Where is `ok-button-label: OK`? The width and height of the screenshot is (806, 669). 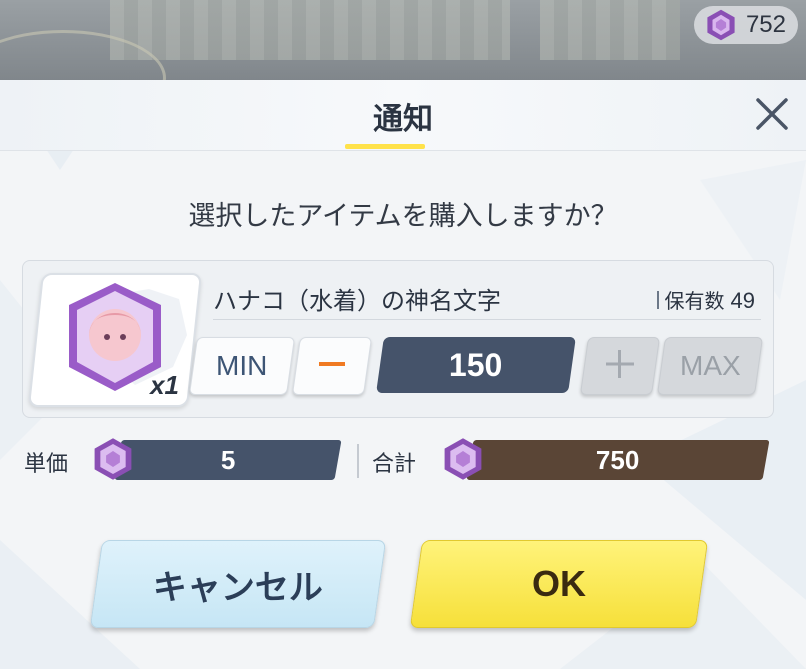 ok-button-label: OK is located at coordinates (559, 583).